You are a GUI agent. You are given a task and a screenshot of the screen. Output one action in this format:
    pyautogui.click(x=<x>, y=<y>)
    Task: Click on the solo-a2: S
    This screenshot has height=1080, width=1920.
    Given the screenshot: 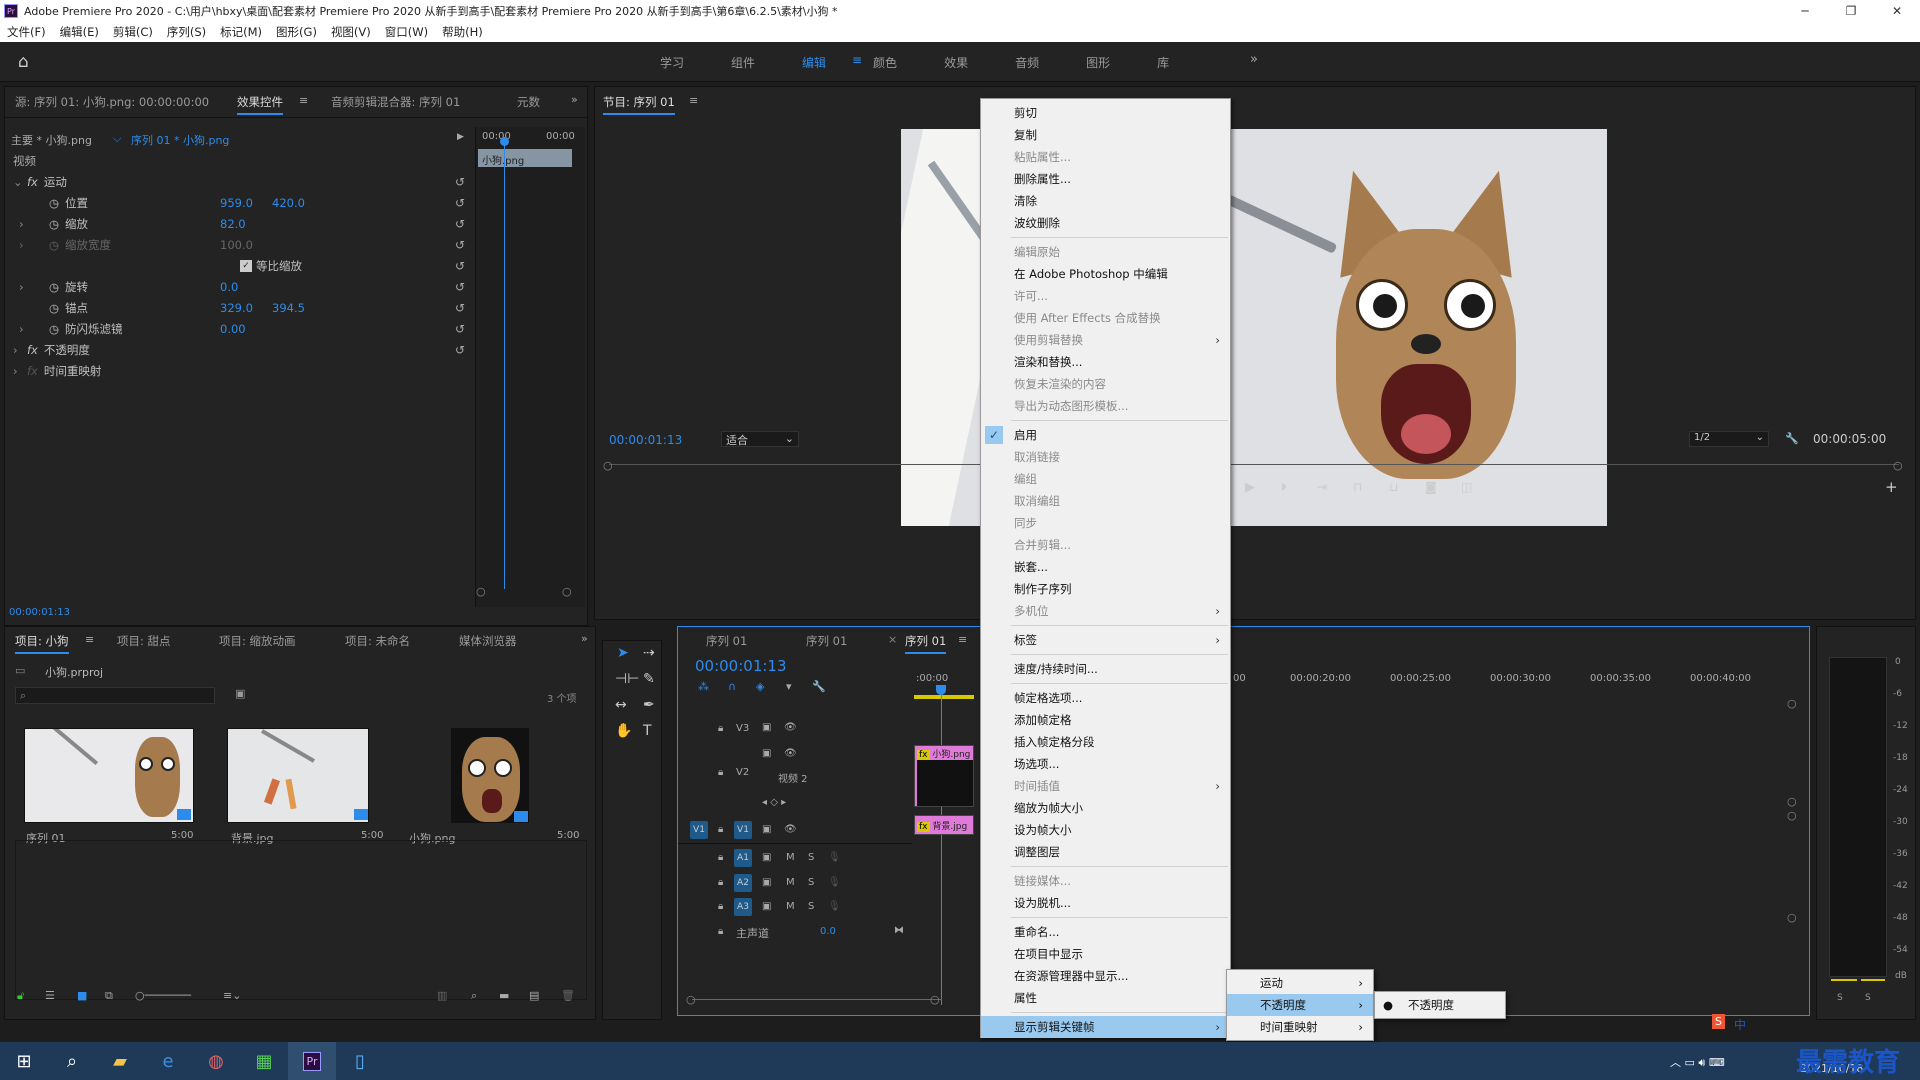 What is the action you would take?
    pyautogui.click(x=811, y=882)
    